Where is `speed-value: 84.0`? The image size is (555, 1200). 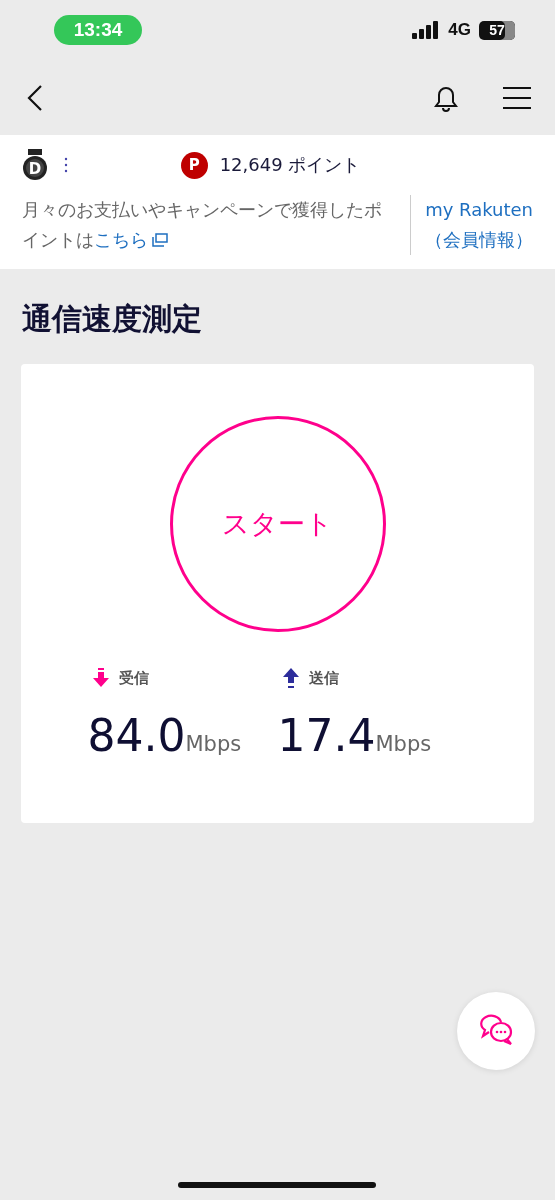 speed-value: 84.0 is located at coordinates (136, 735).